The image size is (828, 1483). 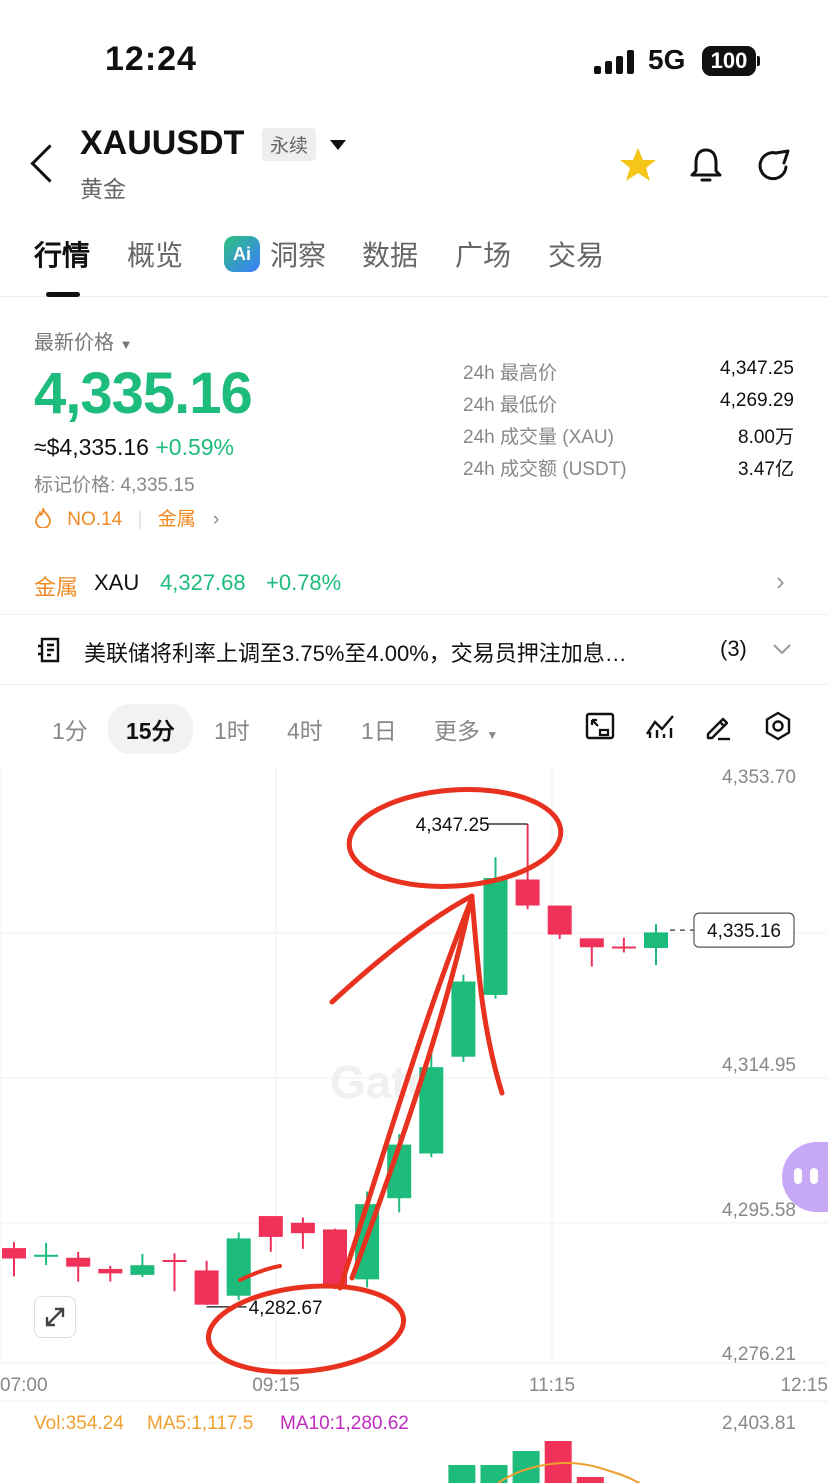 What do you see at coordinates (289, 144) in the screenshot?
I see `contract-type-badge: 永续` at bounding box center [289, 144].